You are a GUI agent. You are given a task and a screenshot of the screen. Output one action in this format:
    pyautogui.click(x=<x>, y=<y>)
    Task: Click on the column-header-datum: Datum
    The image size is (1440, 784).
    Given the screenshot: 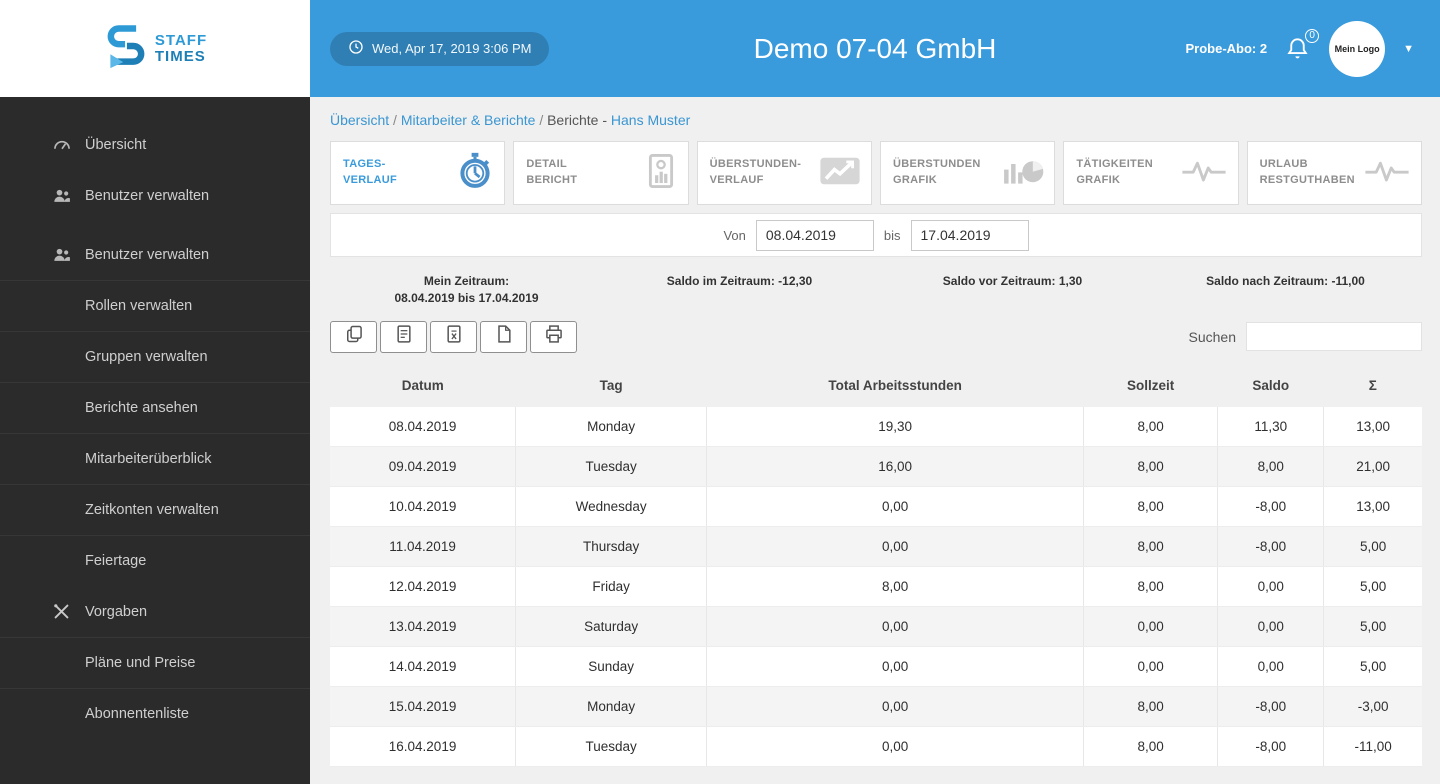 What is the action you would take?
    pyautogui.click(x=423, y=386)
    